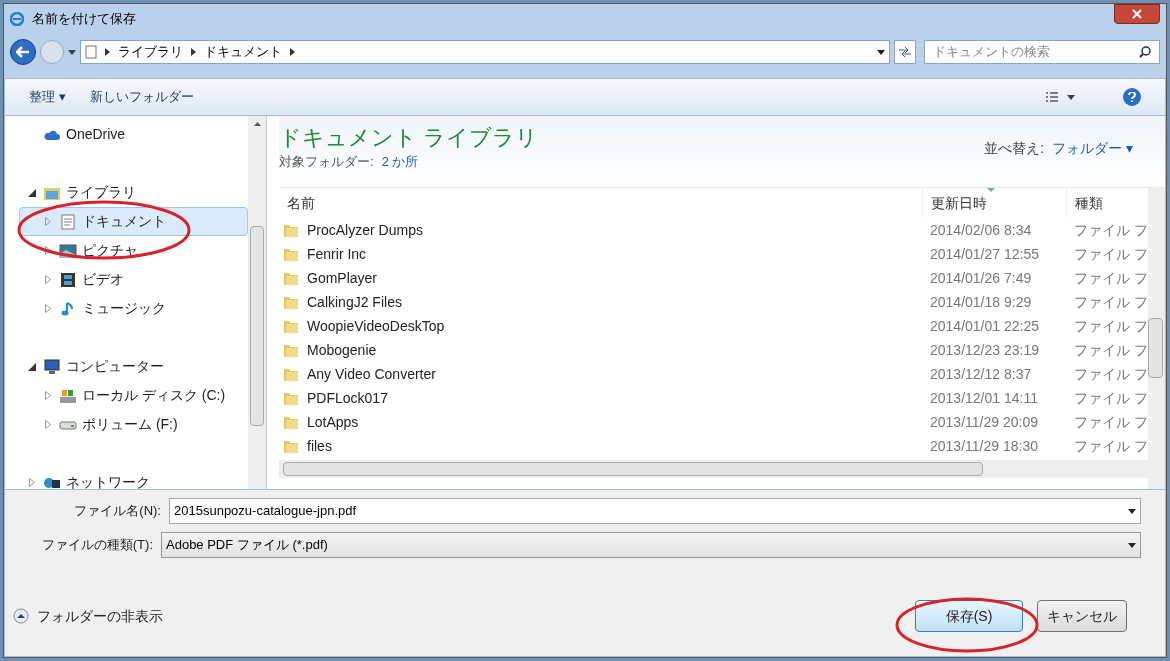 The height and width of the screenshot is (661, 1170). I want to click on file-name: files, so click(319, 446).